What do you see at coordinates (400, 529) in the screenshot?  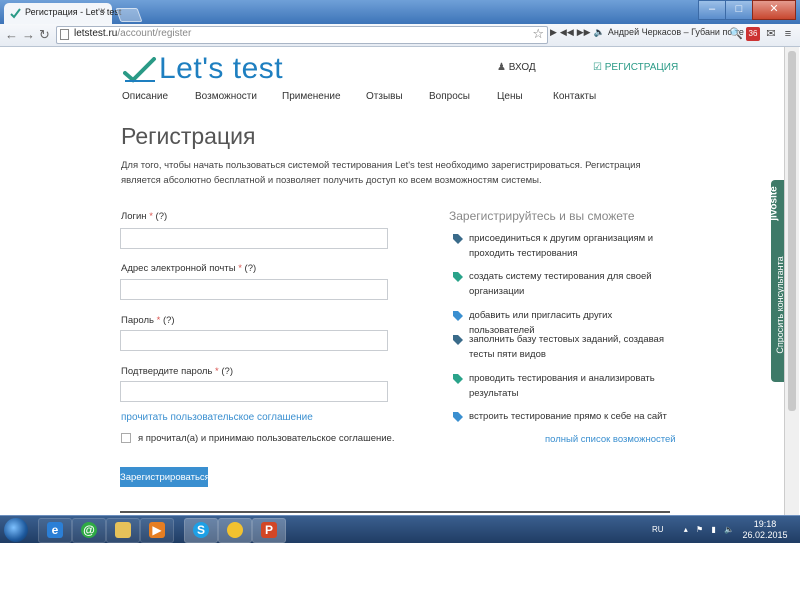 I see `windows-taskbar: e @ ▶ S P RU ▴ ⚑ ▮ 🔈 19:18 26.02.2015` at bounding box center [400, 529].